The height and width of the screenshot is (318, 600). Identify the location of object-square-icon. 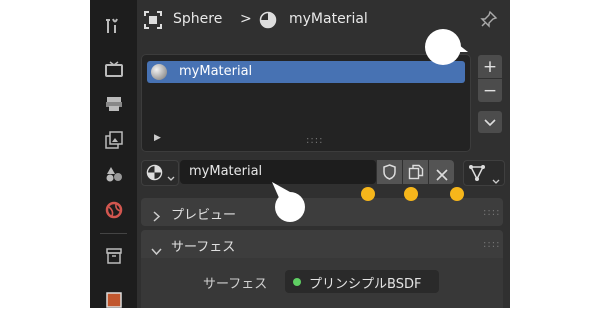
(114, 300).